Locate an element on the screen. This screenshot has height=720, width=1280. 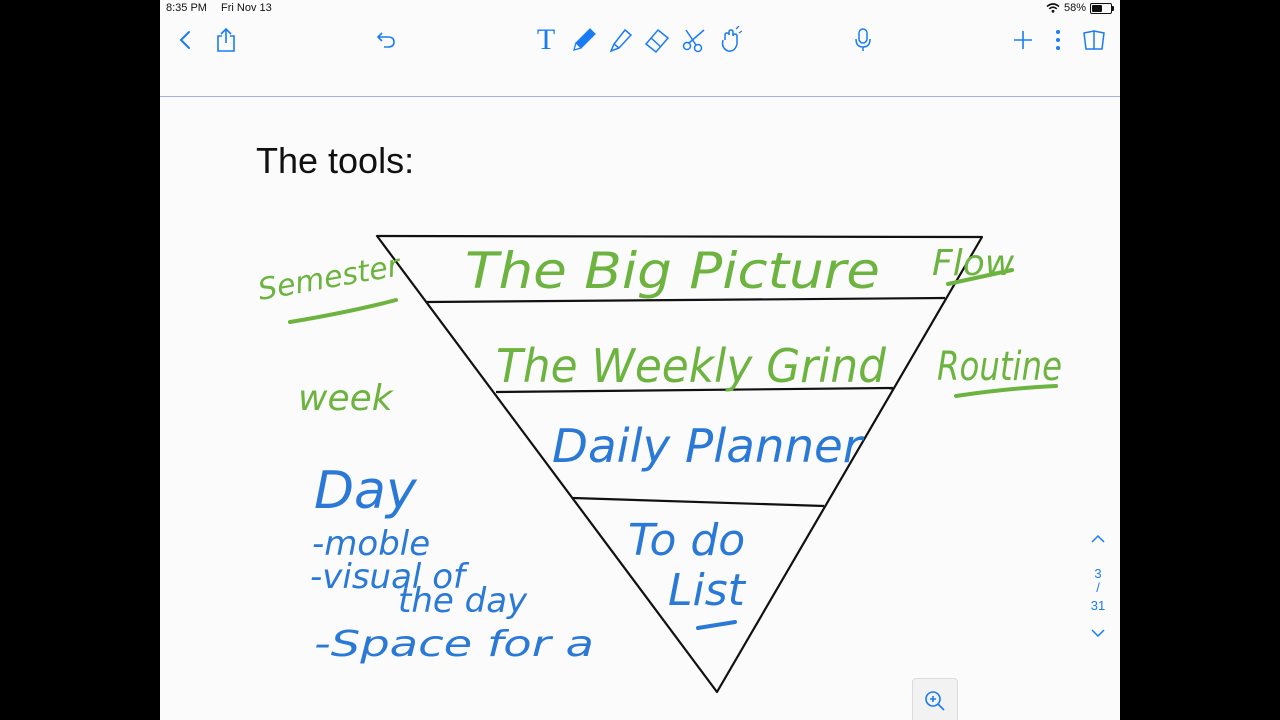
total-pages: 31 is located at coordinates (1098, 605).